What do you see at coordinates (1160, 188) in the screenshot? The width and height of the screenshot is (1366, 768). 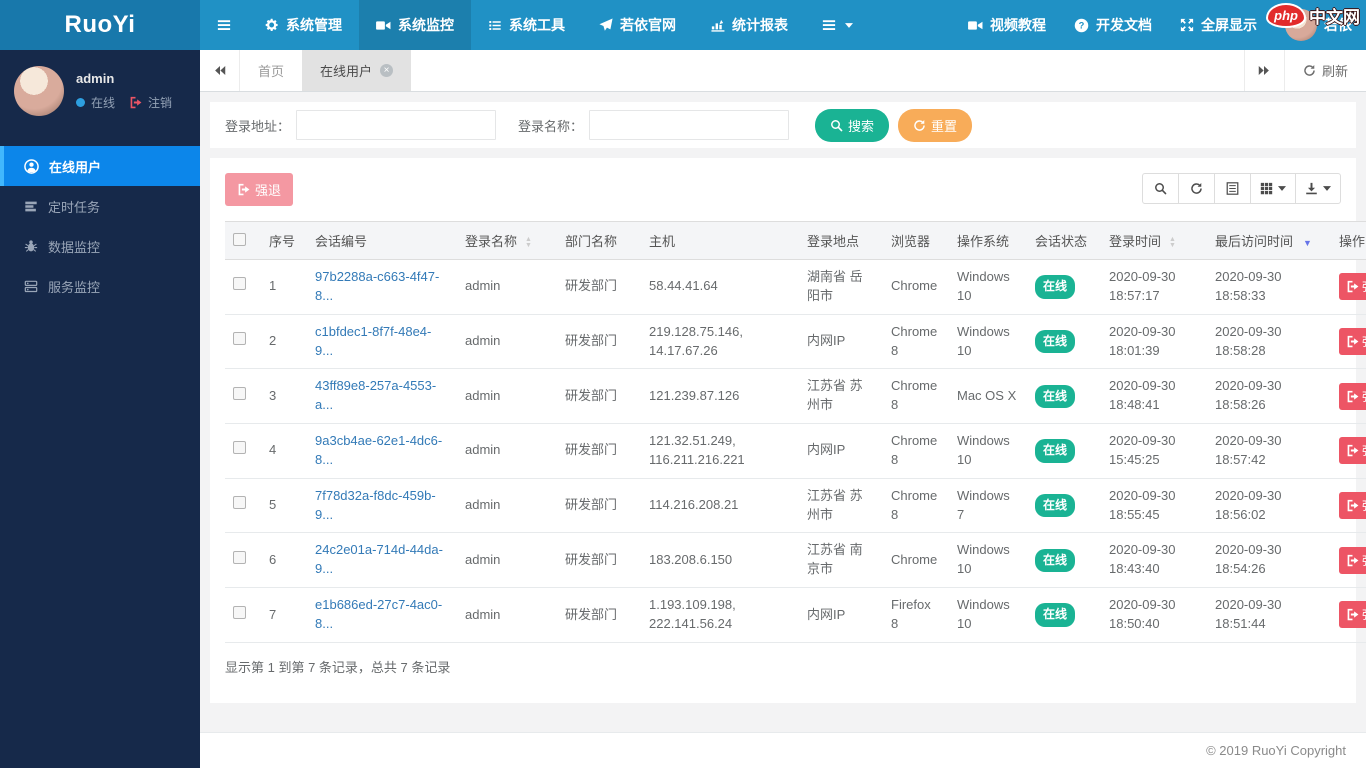 I see `toggle-search-button` at bounding box center [1160, 188].